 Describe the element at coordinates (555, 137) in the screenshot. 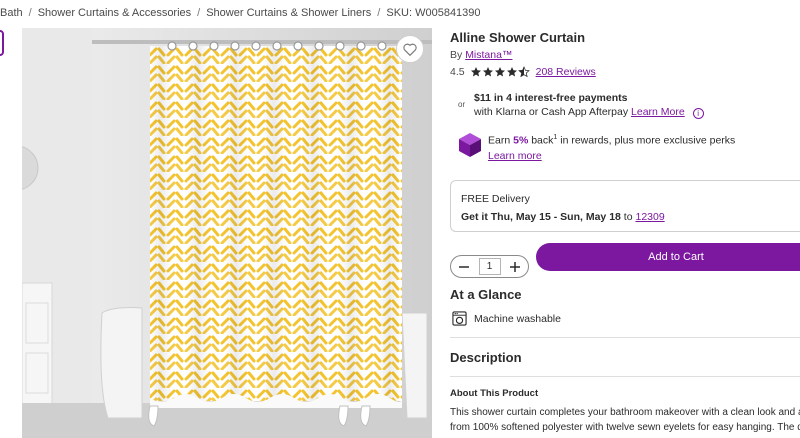

I see `rewards-footnote: 1` at that location.